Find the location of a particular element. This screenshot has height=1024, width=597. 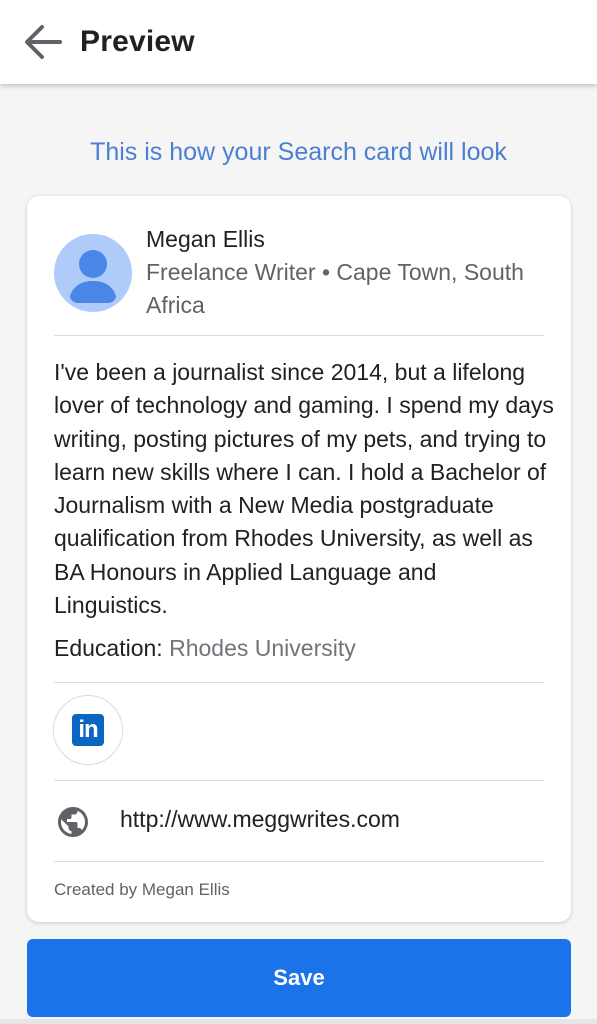

back-button is located at coordinates (42, 42).